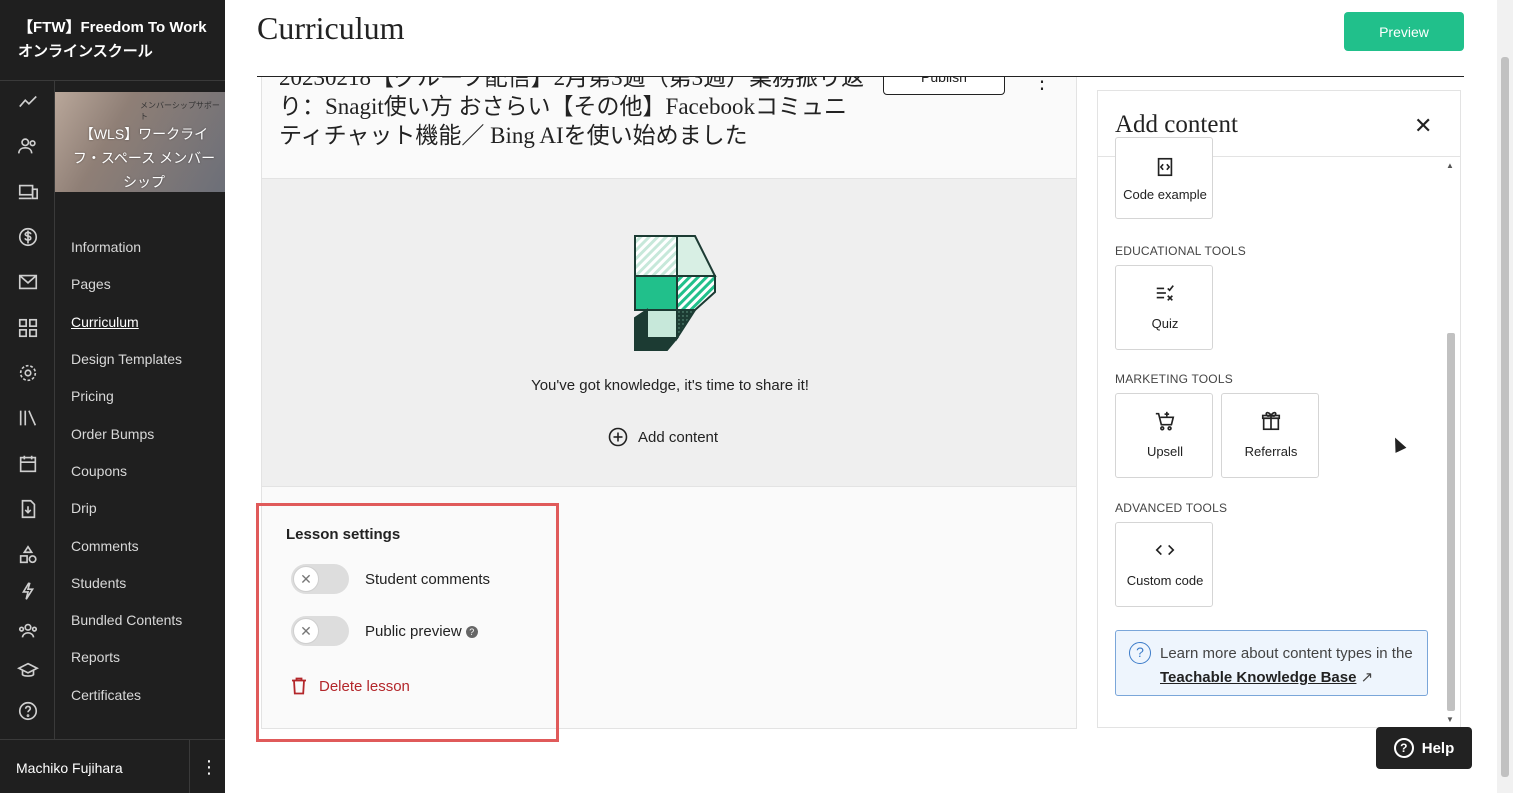  I want to click on preview-button: Preview, so click(1404, 31).